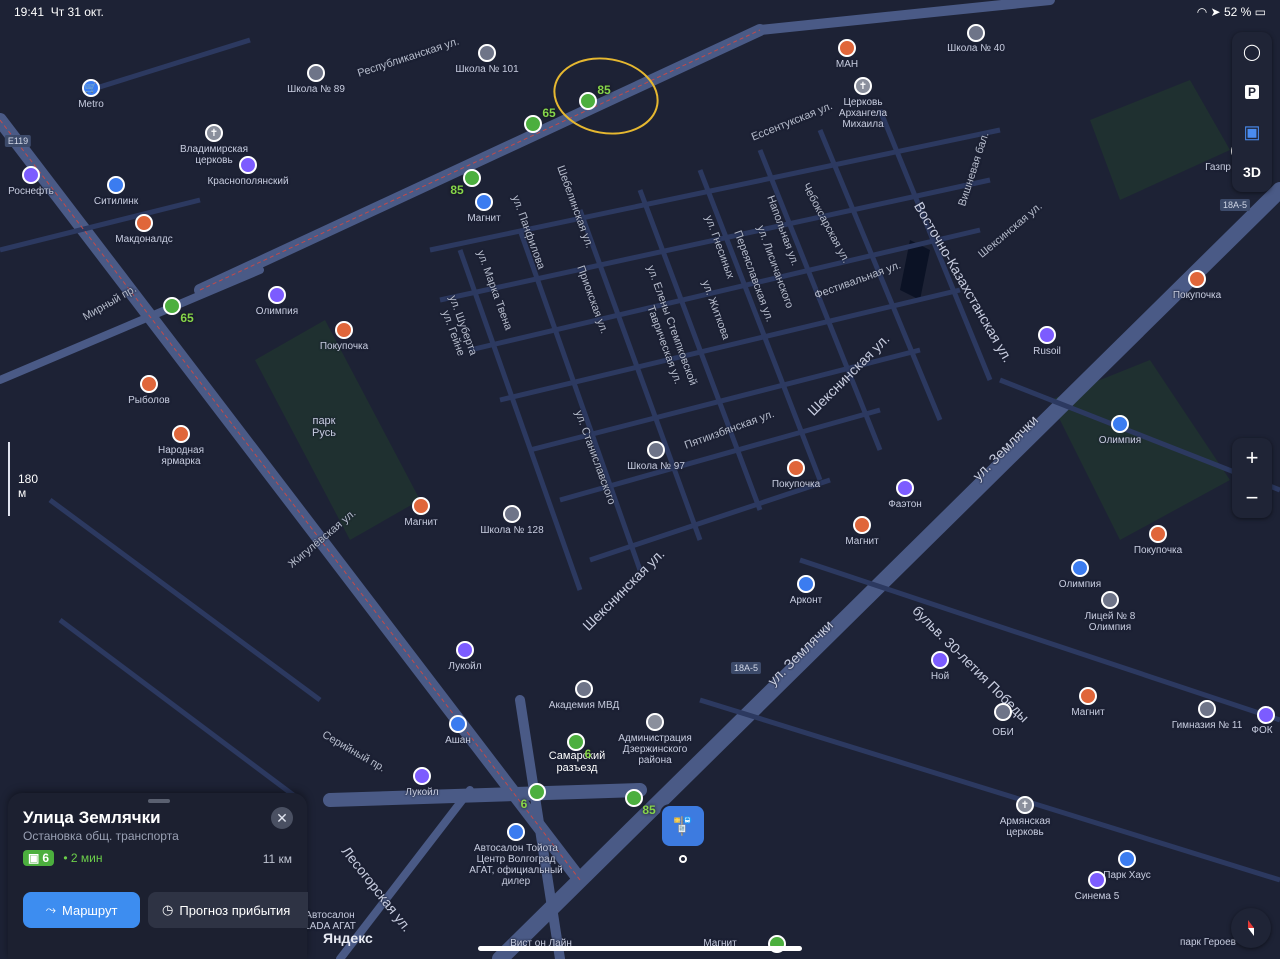  I want to click on flag-icon, so click(655, 722).